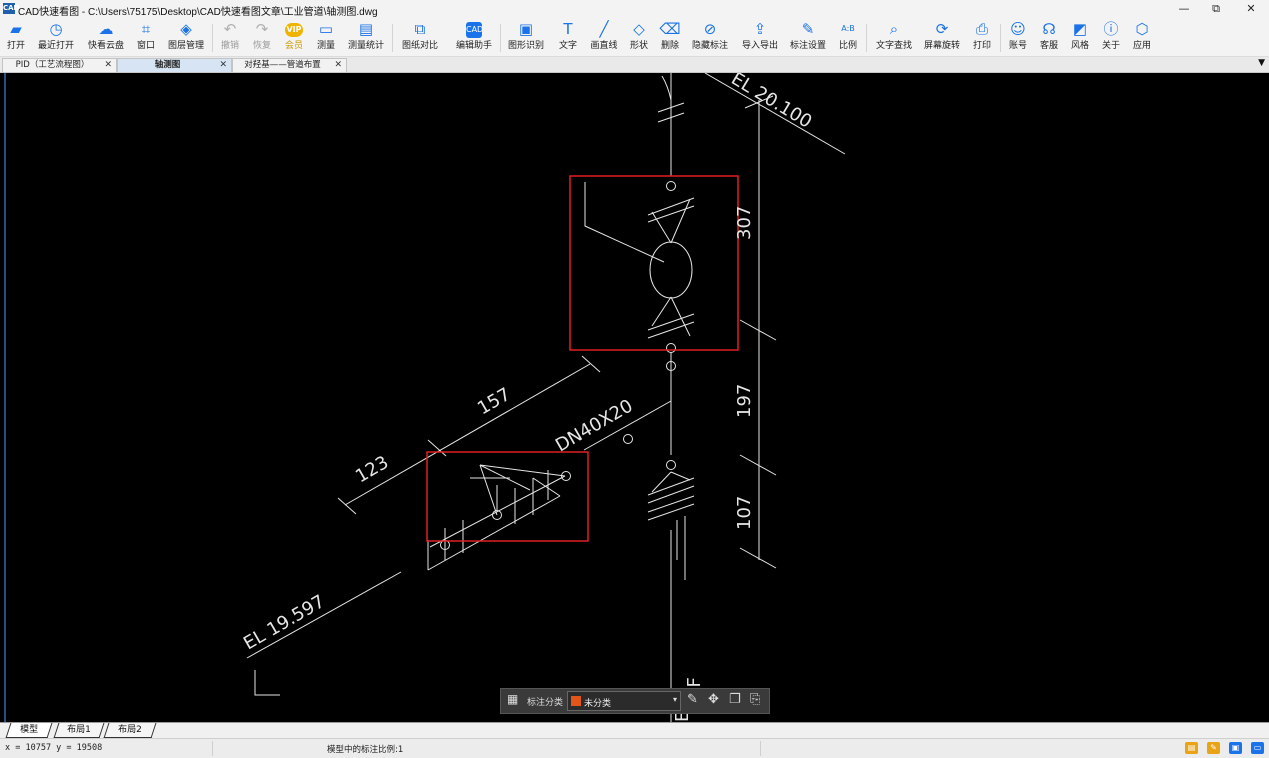 The width and height of the screenshot is (1269, 758). I want to click on recognize-icon: ▣, so click(526, 29).